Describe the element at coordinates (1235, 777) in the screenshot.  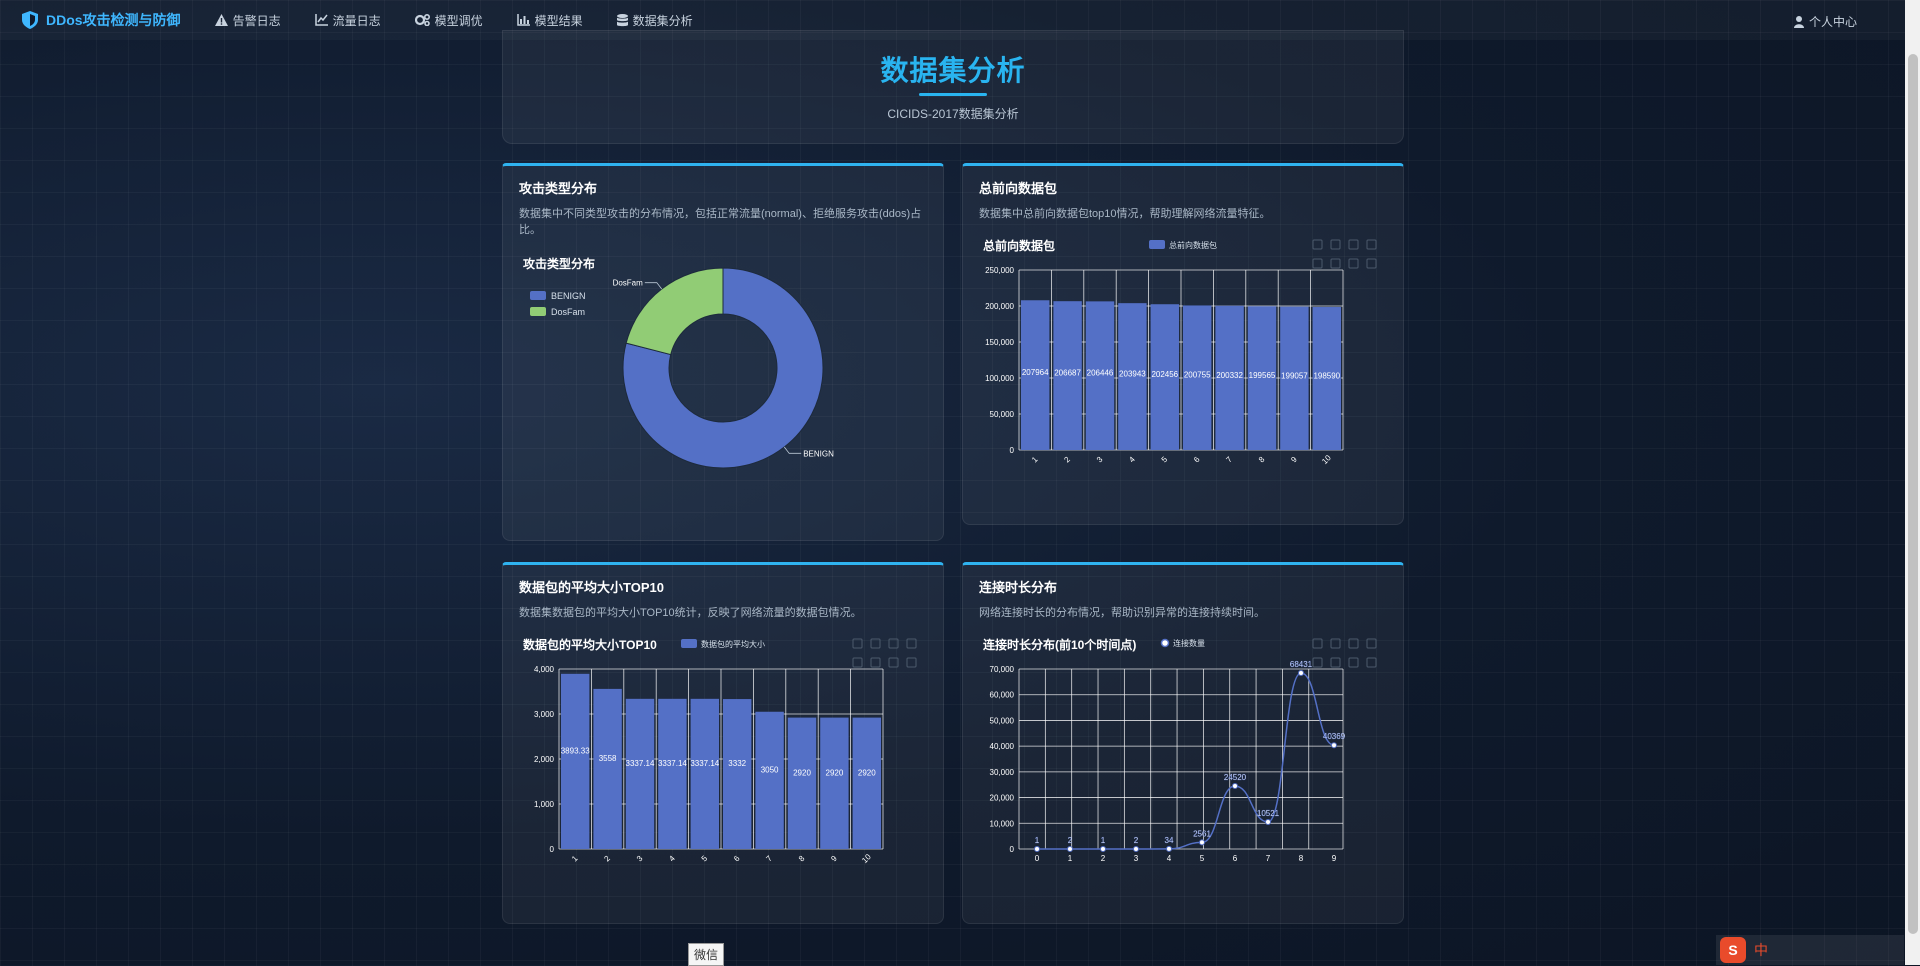
I see `data-label: 24520` at that location.